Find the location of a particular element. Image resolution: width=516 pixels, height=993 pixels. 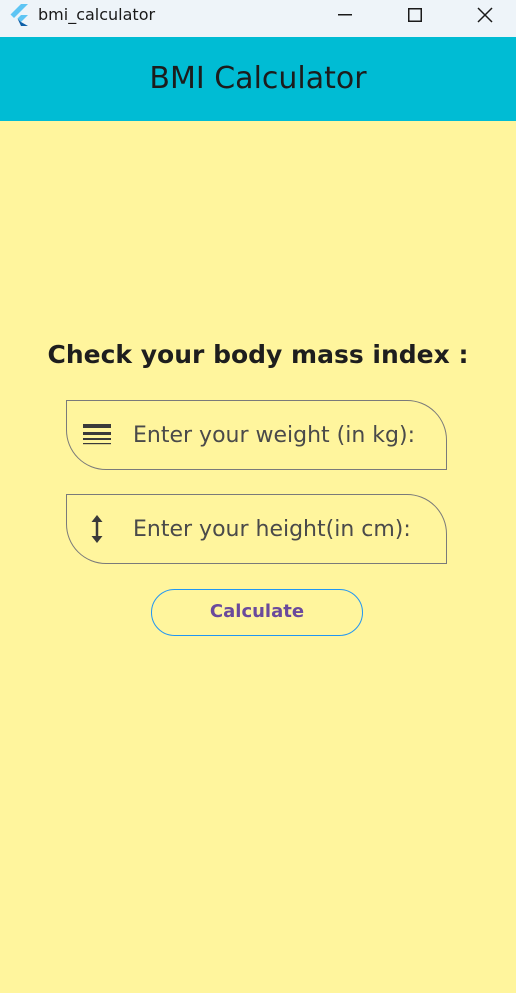

close-button is located at coordinates (485, 15).